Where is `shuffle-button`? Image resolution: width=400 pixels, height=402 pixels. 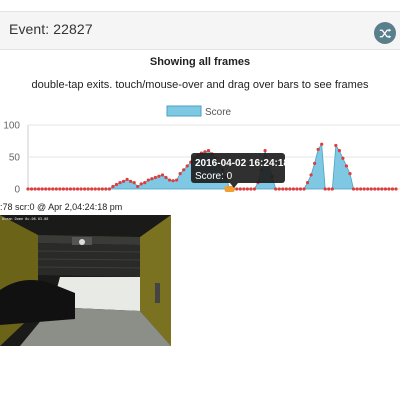 shuffle-button is located at coordinates (385, 33).